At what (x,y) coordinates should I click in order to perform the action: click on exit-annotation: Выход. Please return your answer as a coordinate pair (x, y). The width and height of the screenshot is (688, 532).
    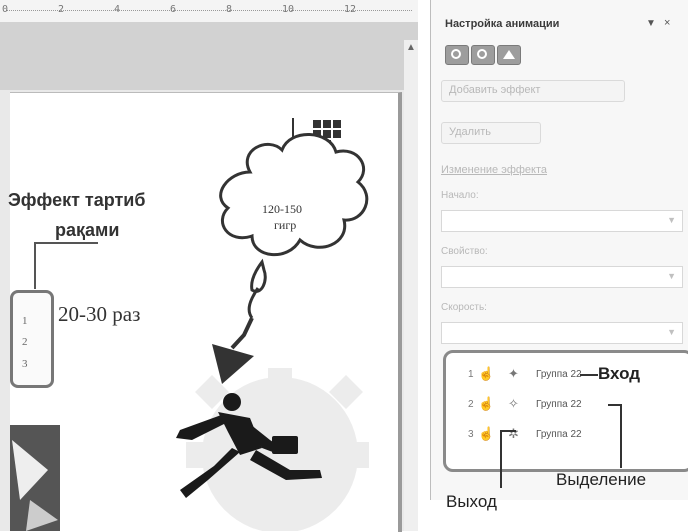
    Looking at the image, I should click on (471, 501).